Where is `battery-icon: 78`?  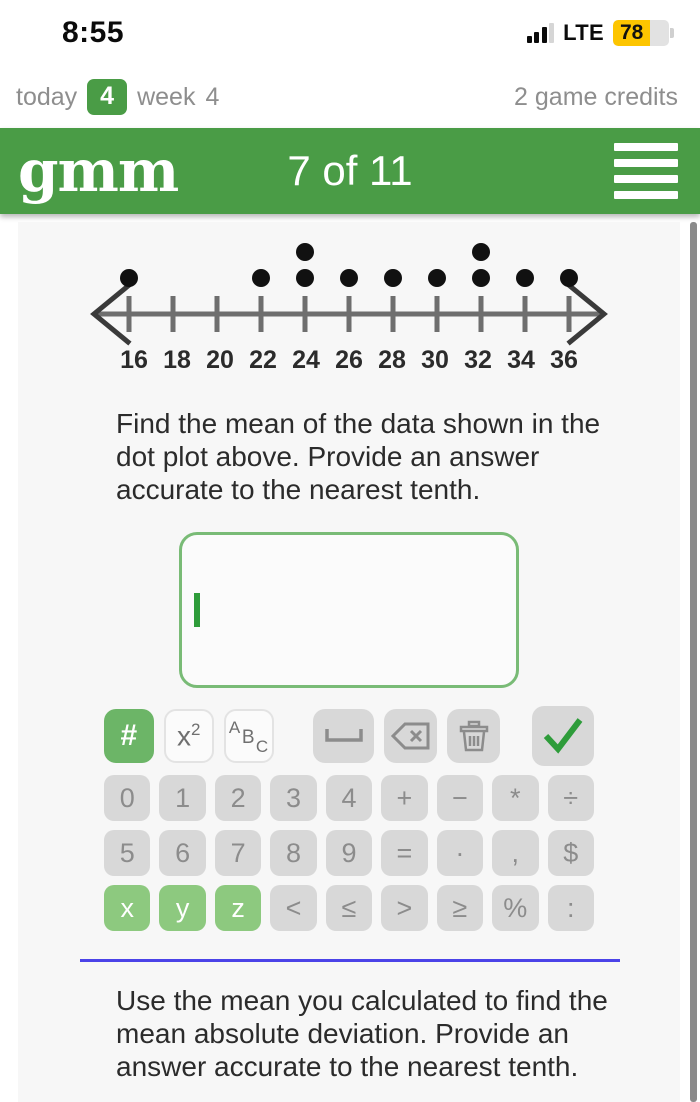
battery-icon: 78 is located at coordinates (643, 33).